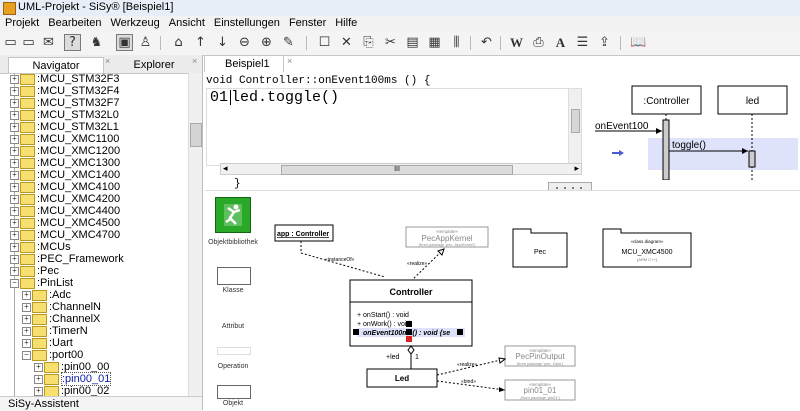 This screenshot has height=411, width=800. I want to click on new-icon: ▭, so click(10, 42).